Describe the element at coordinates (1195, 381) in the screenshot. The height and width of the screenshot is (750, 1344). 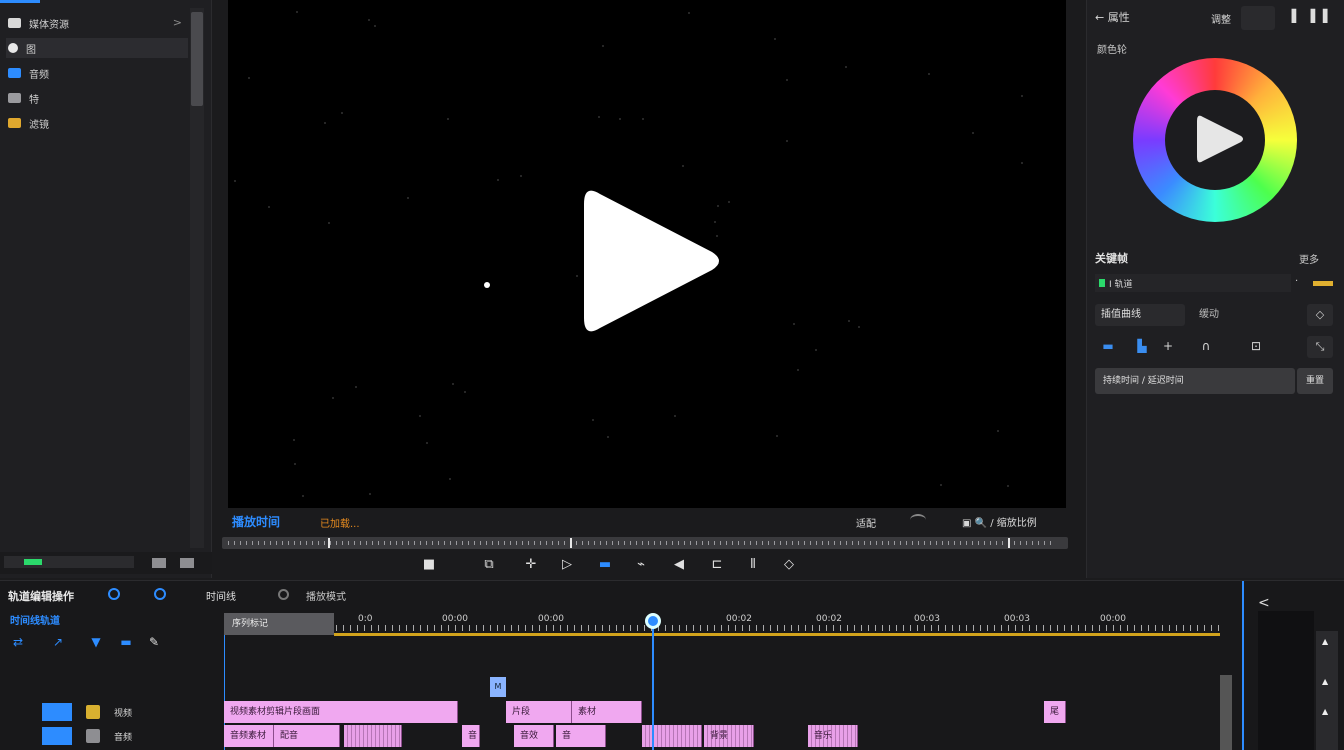
I see `duration-slider: 持续时间 / 延迟时间` at that location.